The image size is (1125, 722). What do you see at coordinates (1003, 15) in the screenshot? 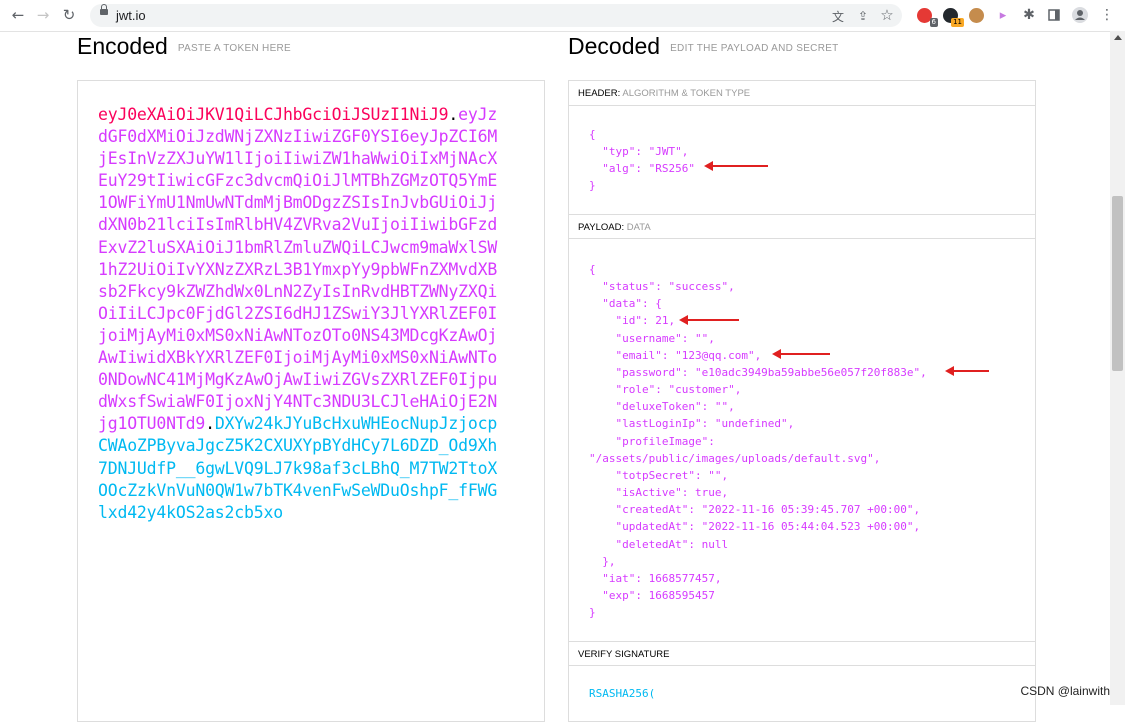
I see `pointer-icon: ▸` at bounding box center [1003, 15].